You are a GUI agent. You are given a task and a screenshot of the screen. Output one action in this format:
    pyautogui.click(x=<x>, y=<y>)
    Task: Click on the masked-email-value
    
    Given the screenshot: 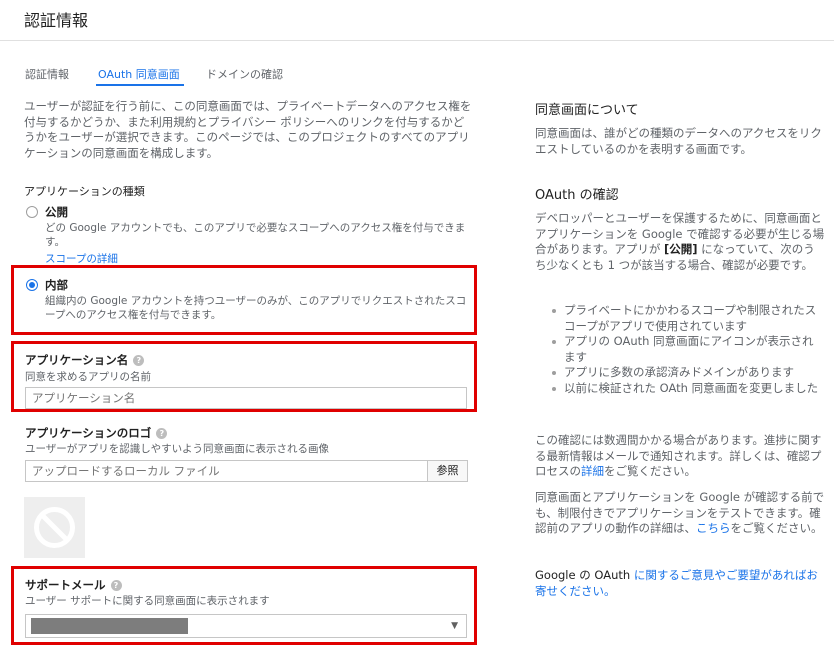 What is the action you would take?
    pyautogui.click(x=109, y=626)
    